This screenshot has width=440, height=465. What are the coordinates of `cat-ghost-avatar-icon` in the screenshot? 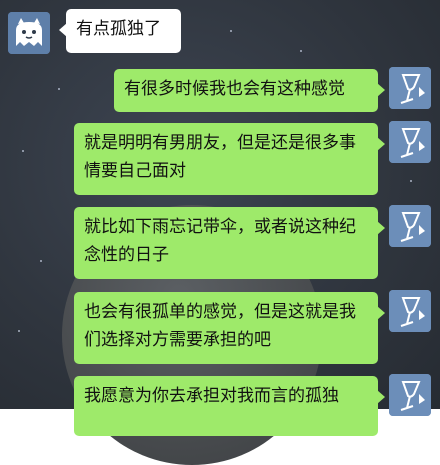 It's located at (29, 33).